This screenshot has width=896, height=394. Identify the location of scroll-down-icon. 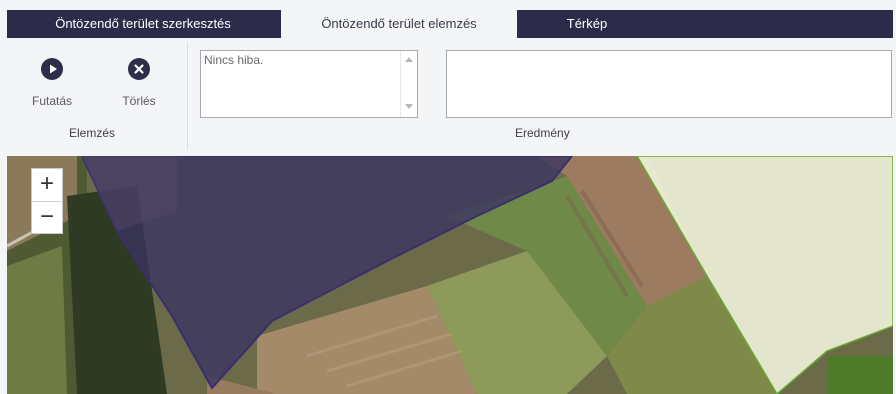
(409, 106).